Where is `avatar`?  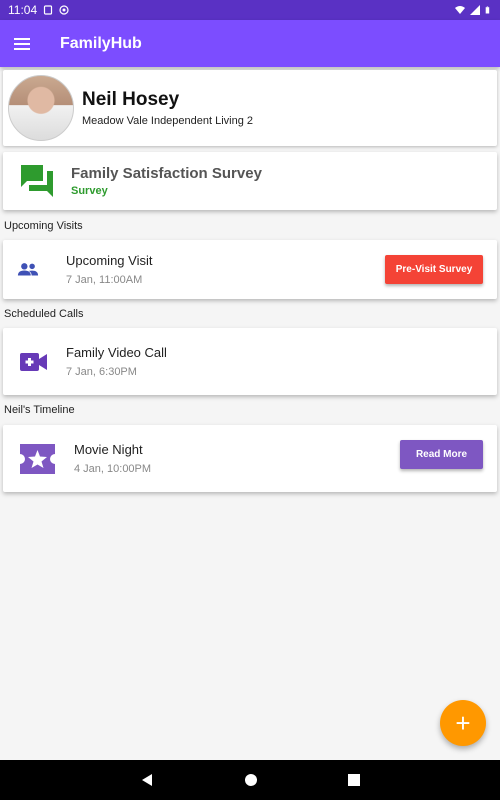 avatar is located at coordinates (41, 108).